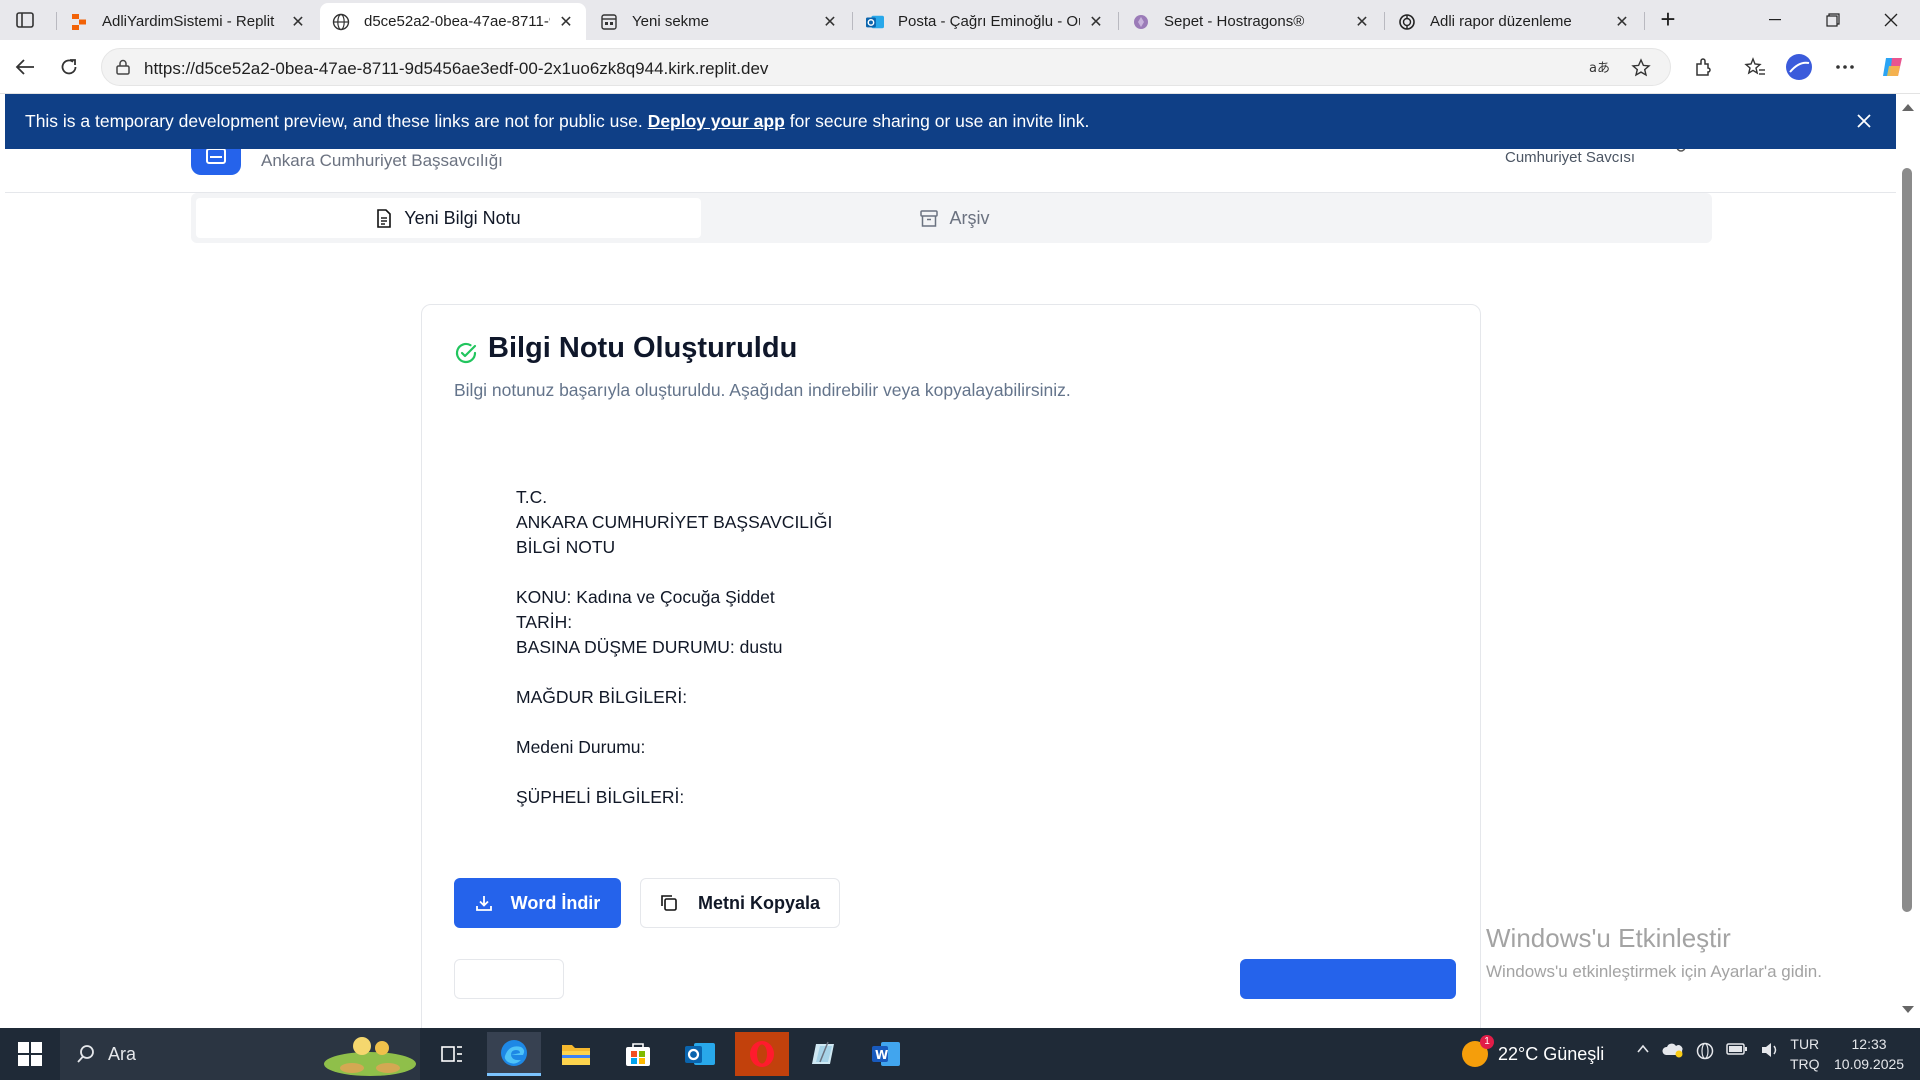  What do you see at coordinates (1891, 20) in the screenshot?
I see `close-window-icon` at bounding box center [1891, 20].